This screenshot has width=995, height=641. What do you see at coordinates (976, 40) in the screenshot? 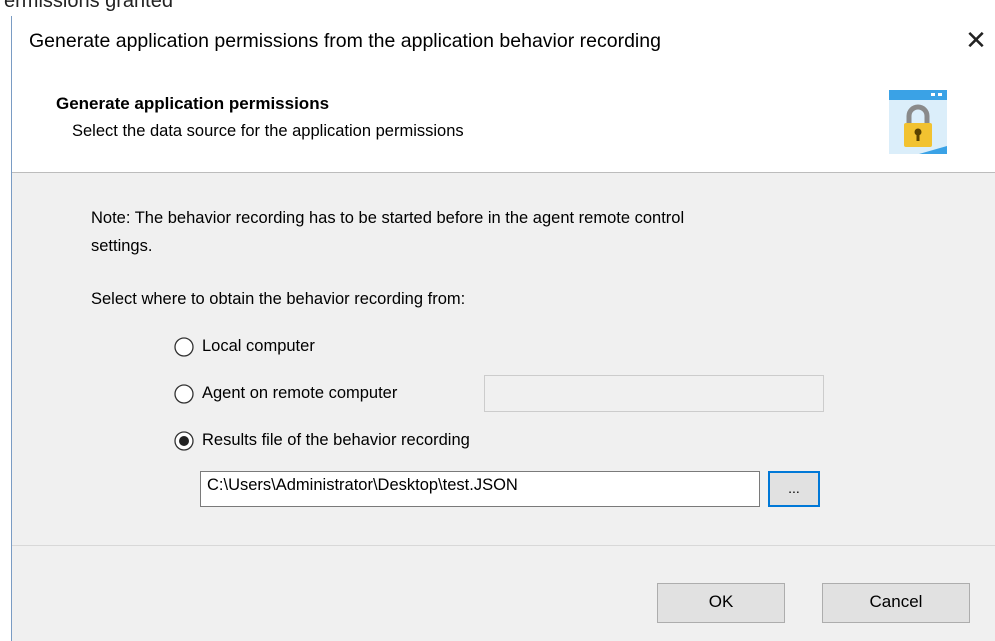
I see `close-icon: ✕` at bounding box center [976, 40].